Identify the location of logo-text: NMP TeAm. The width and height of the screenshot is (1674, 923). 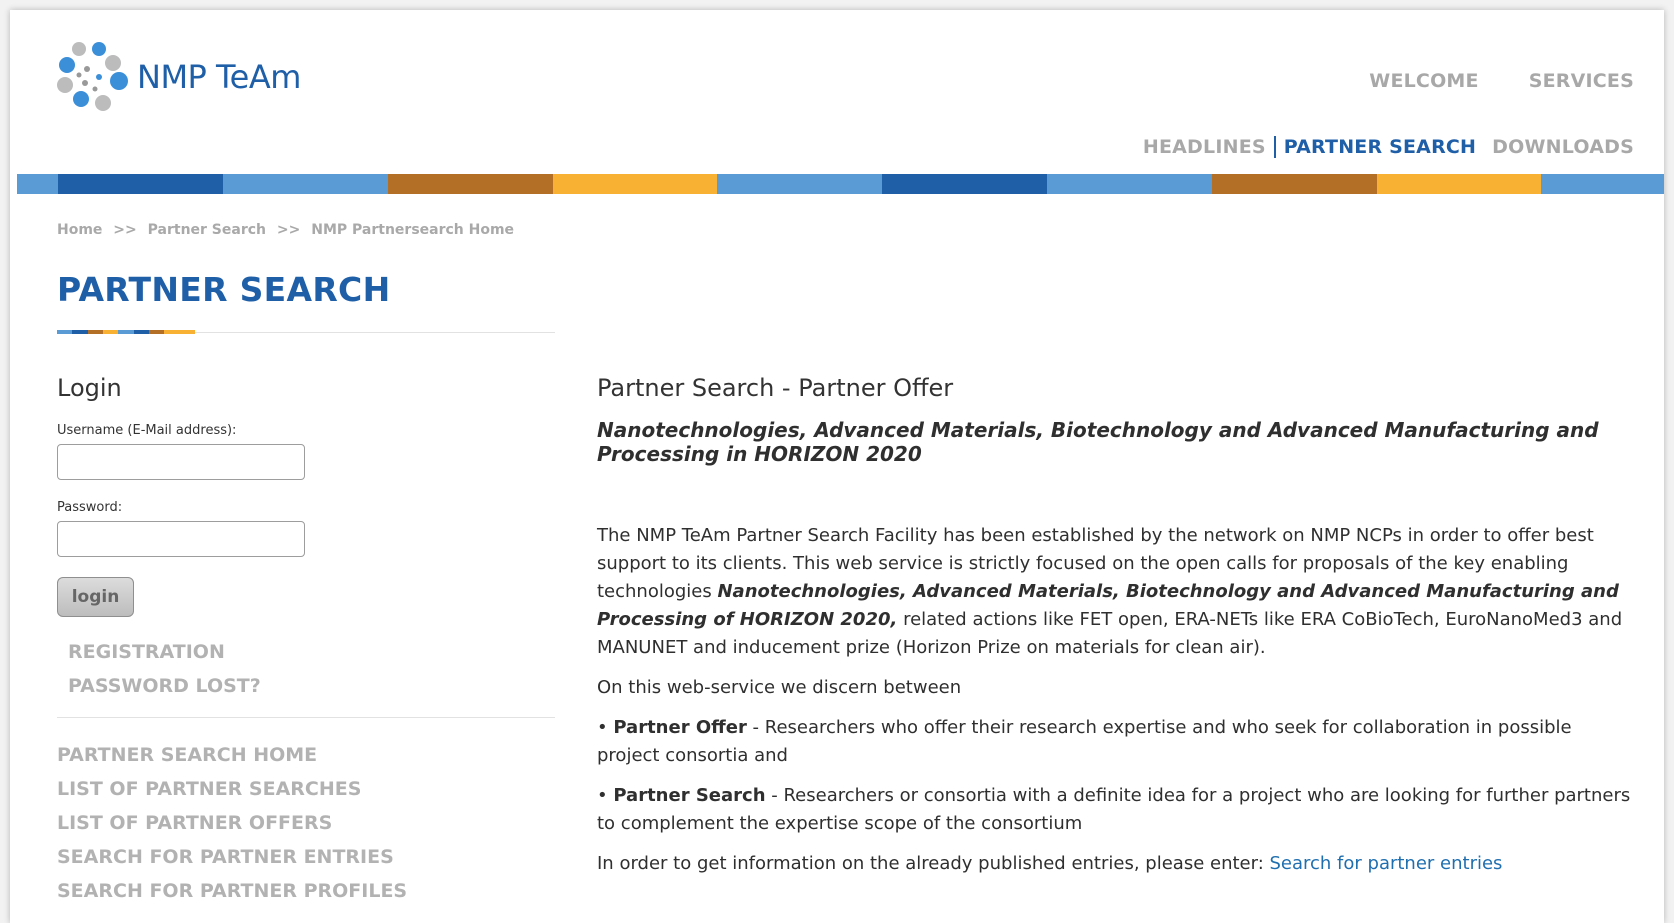
(219, 77).